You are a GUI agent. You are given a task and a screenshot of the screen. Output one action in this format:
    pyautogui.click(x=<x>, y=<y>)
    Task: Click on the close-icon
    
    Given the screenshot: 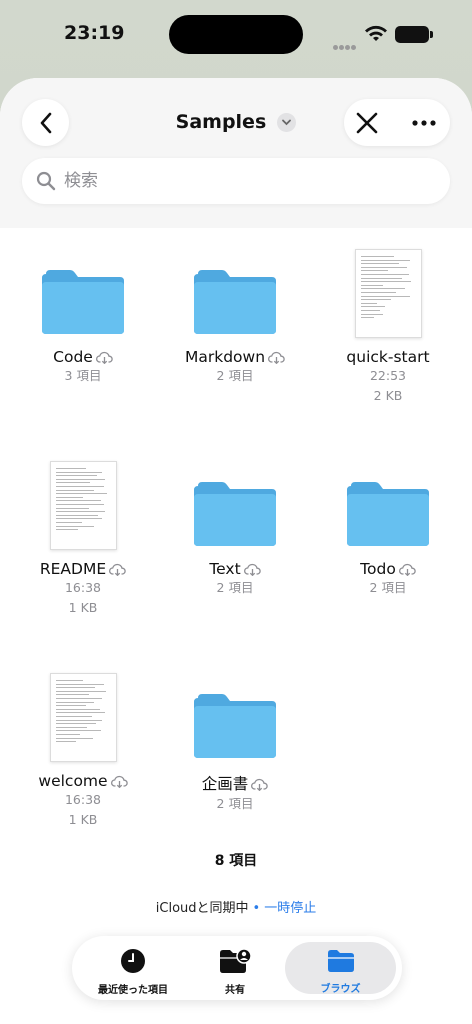 What is the action you would take?
    pyautogui.click(x=367, y=123)
    